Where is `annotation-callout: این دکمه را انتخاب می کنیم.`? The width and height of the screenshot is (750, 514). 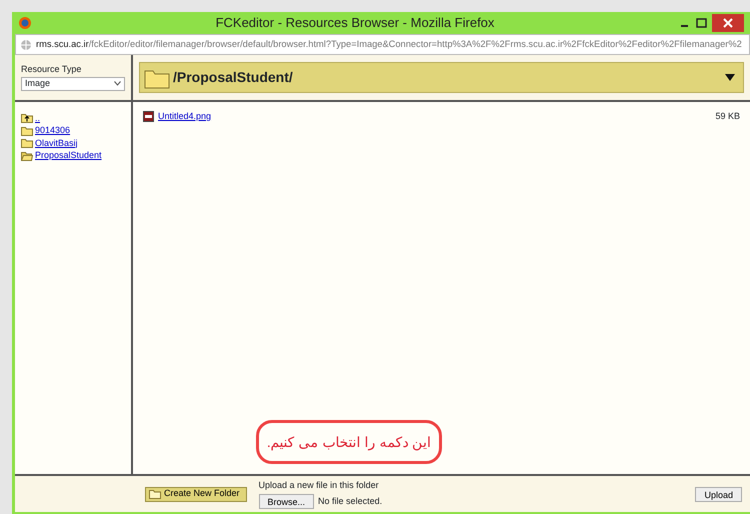
annotation-callout: این دکمه را انتخاب می کنیم. is located at coordinates (349, 442).